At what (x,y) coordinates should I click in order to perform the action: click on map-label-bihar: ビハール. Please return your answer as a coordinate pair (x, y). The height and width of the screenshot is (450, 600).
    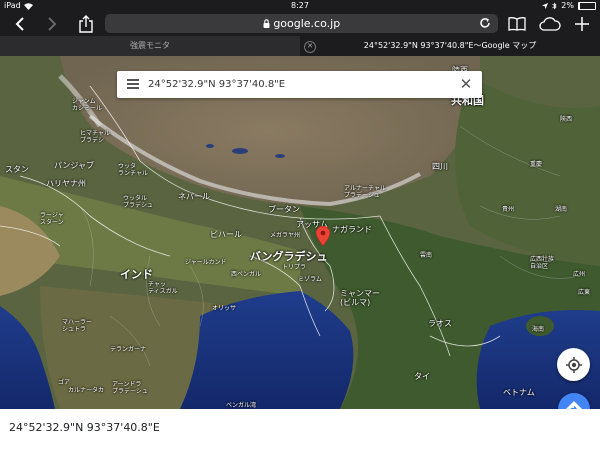
    Looking at the image, I should click on (226, 234).